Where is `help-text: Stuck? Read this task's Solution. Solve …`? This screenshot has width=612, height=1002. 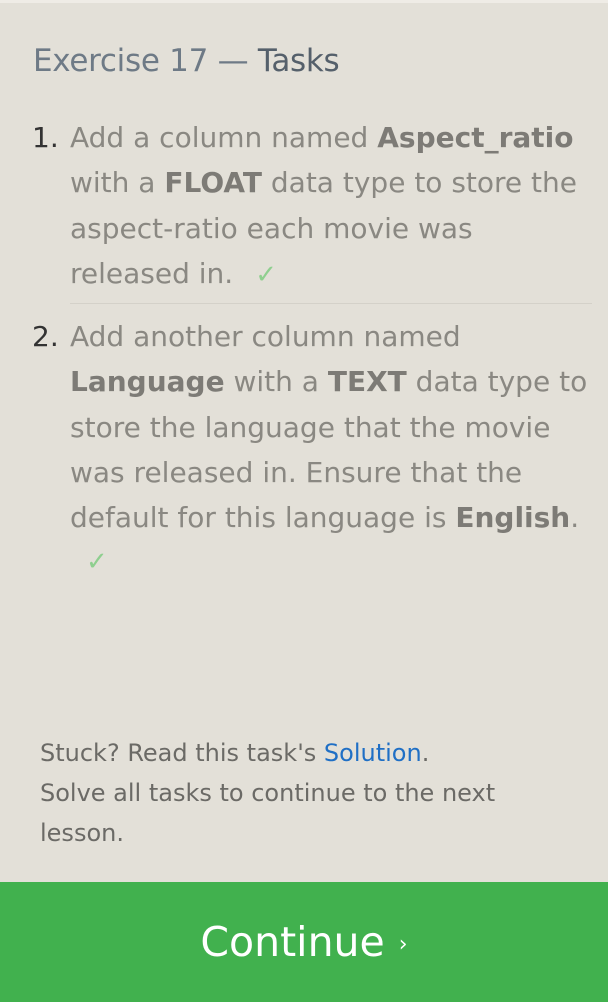
help-text: Stuck? Read this task's Solution. Solve … is located at coordinates (310, 793).